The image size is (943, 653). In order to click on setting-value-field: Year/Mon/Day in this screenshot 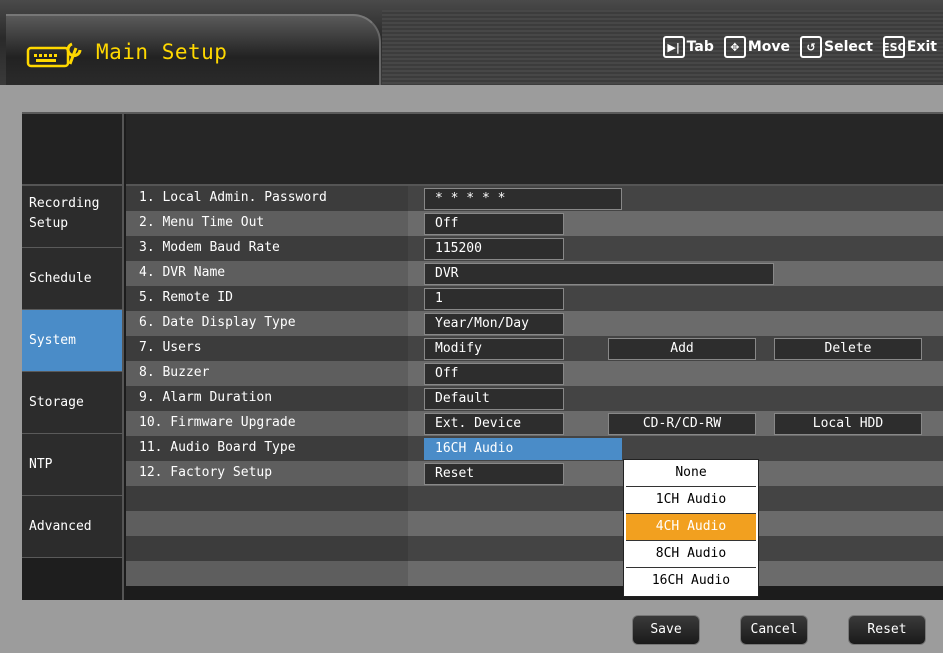, I will do `click(494, 324)`.